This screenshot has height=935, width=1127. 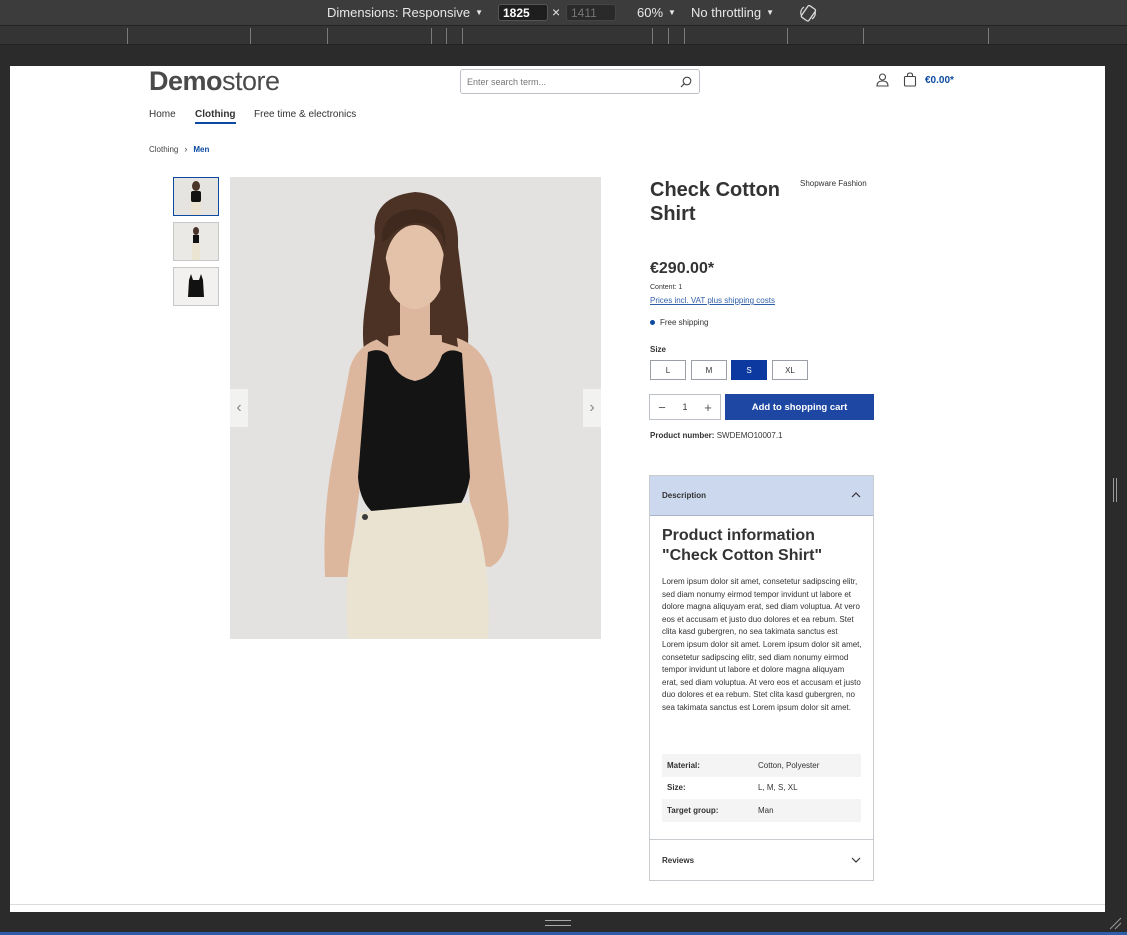 What do you see at coordinates (399, 12) in the screenshot?
I see `dimensions-label: Dimensions: Responsive` at bounding box center [399, 12].